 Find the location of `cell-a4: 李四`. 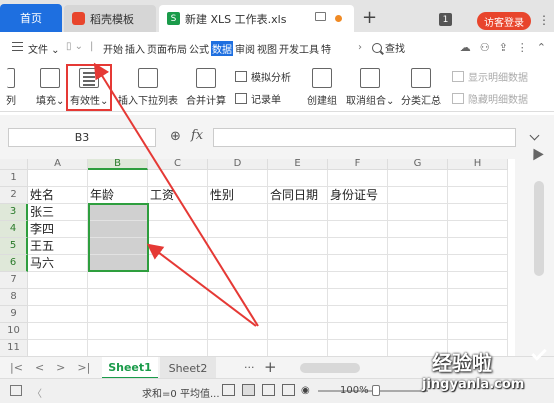

cell-a4: 李四 is located at coordinates (58, 229).